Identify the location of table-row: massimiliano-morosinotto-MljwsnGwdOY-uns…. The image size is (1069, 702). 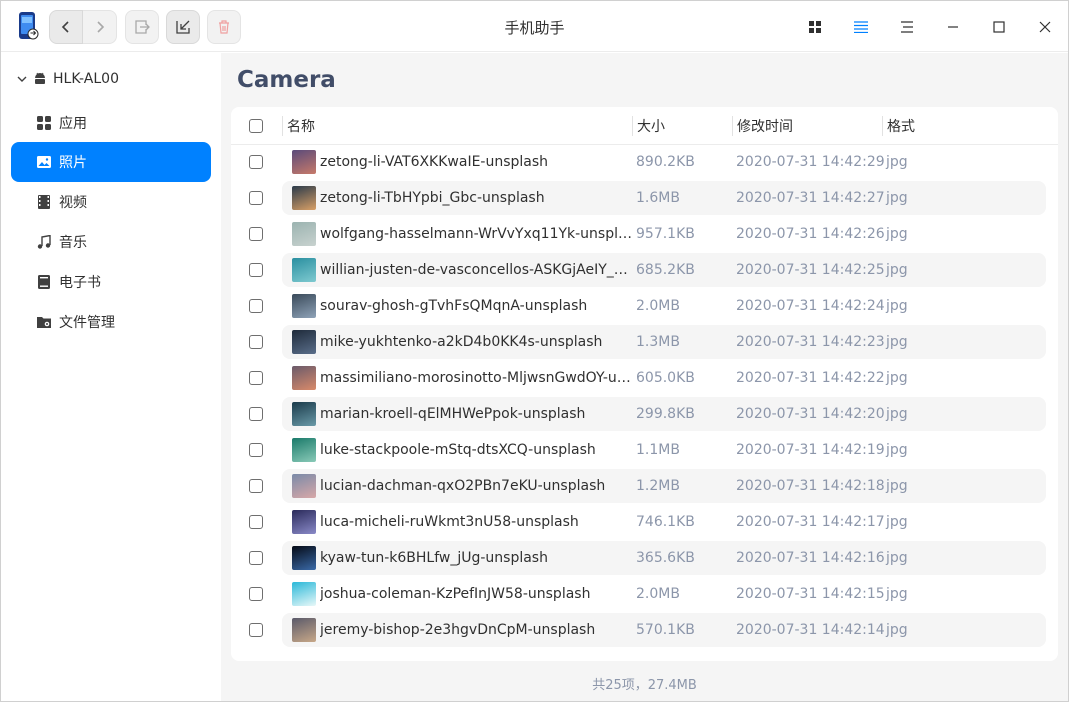
(644, 379).